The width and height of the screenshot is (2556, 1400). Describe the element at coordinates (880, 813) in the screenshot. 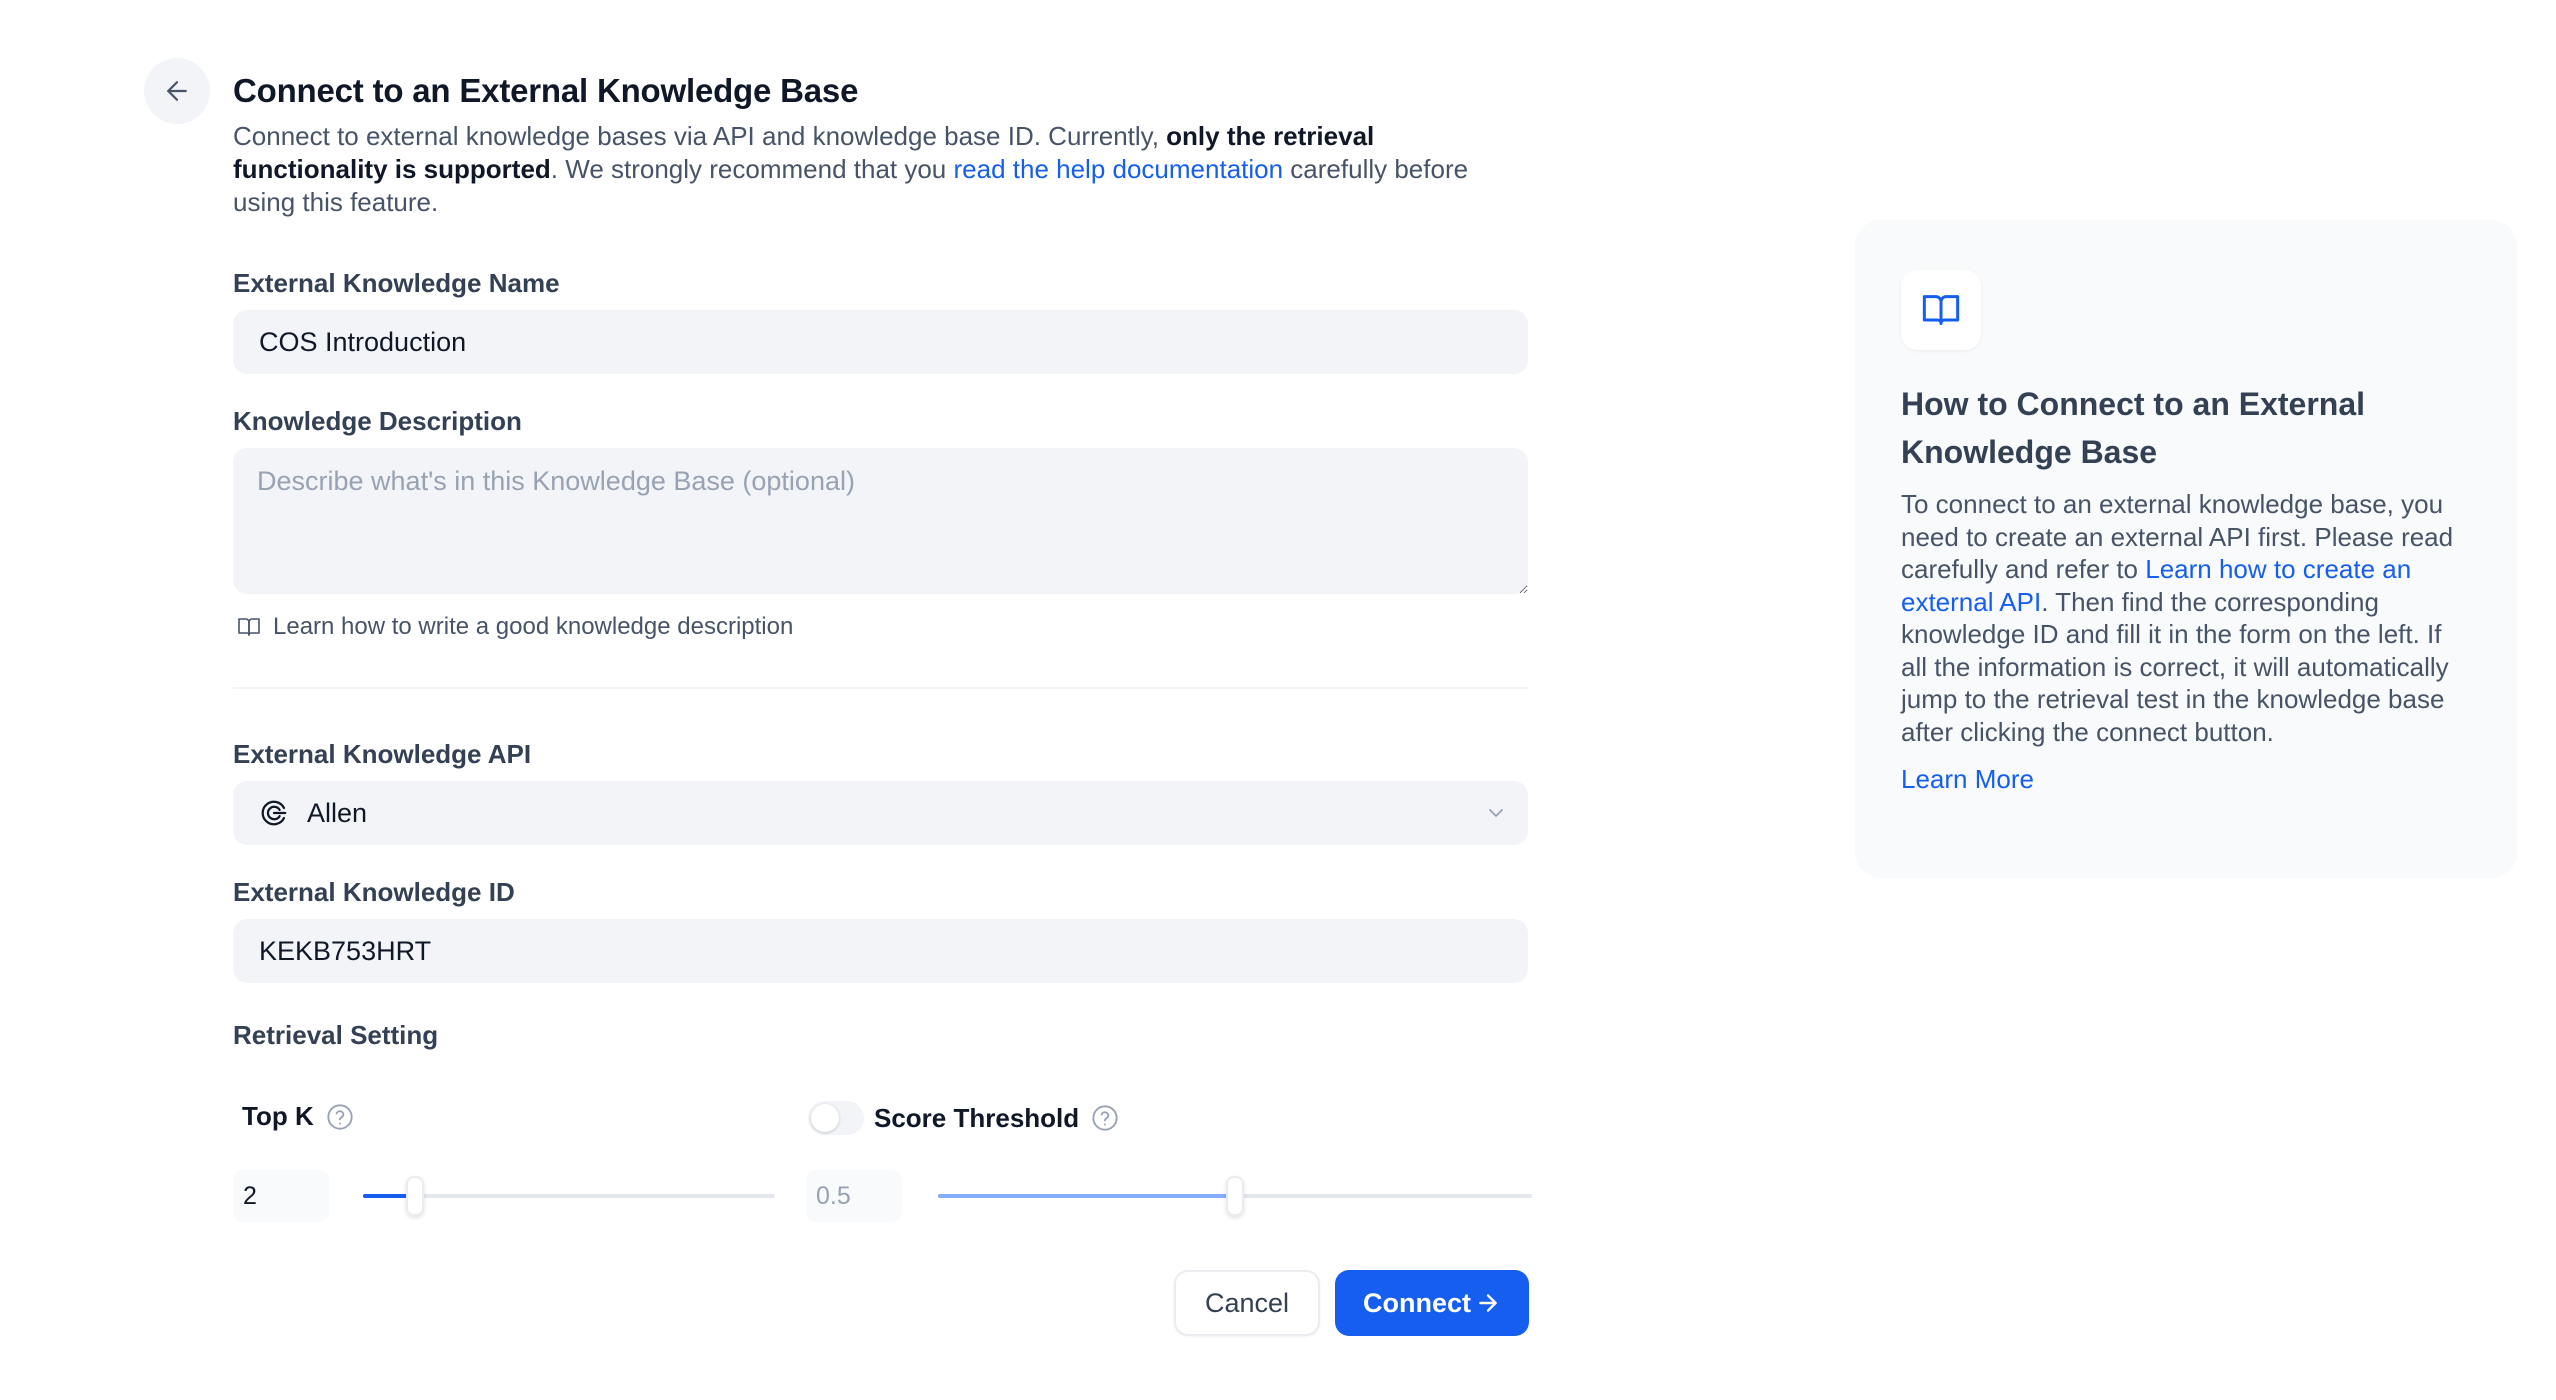

I see `api-select: Allen` at that location.